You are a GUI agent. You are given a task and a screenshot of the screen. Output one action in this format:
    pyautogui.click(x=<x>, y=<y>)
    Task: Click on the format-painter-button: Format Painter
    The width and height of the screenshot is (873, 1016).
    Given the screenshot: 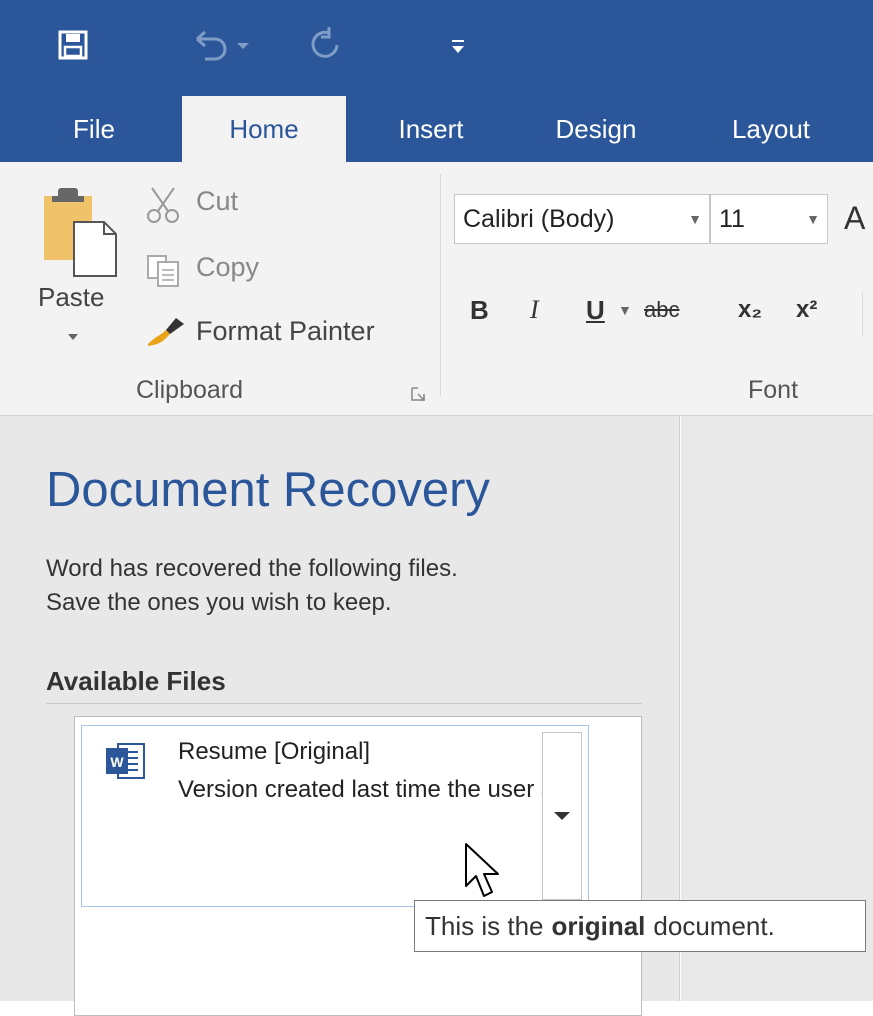 What is the action you would take?
    pyautogui.click(x=281, y=333)
    